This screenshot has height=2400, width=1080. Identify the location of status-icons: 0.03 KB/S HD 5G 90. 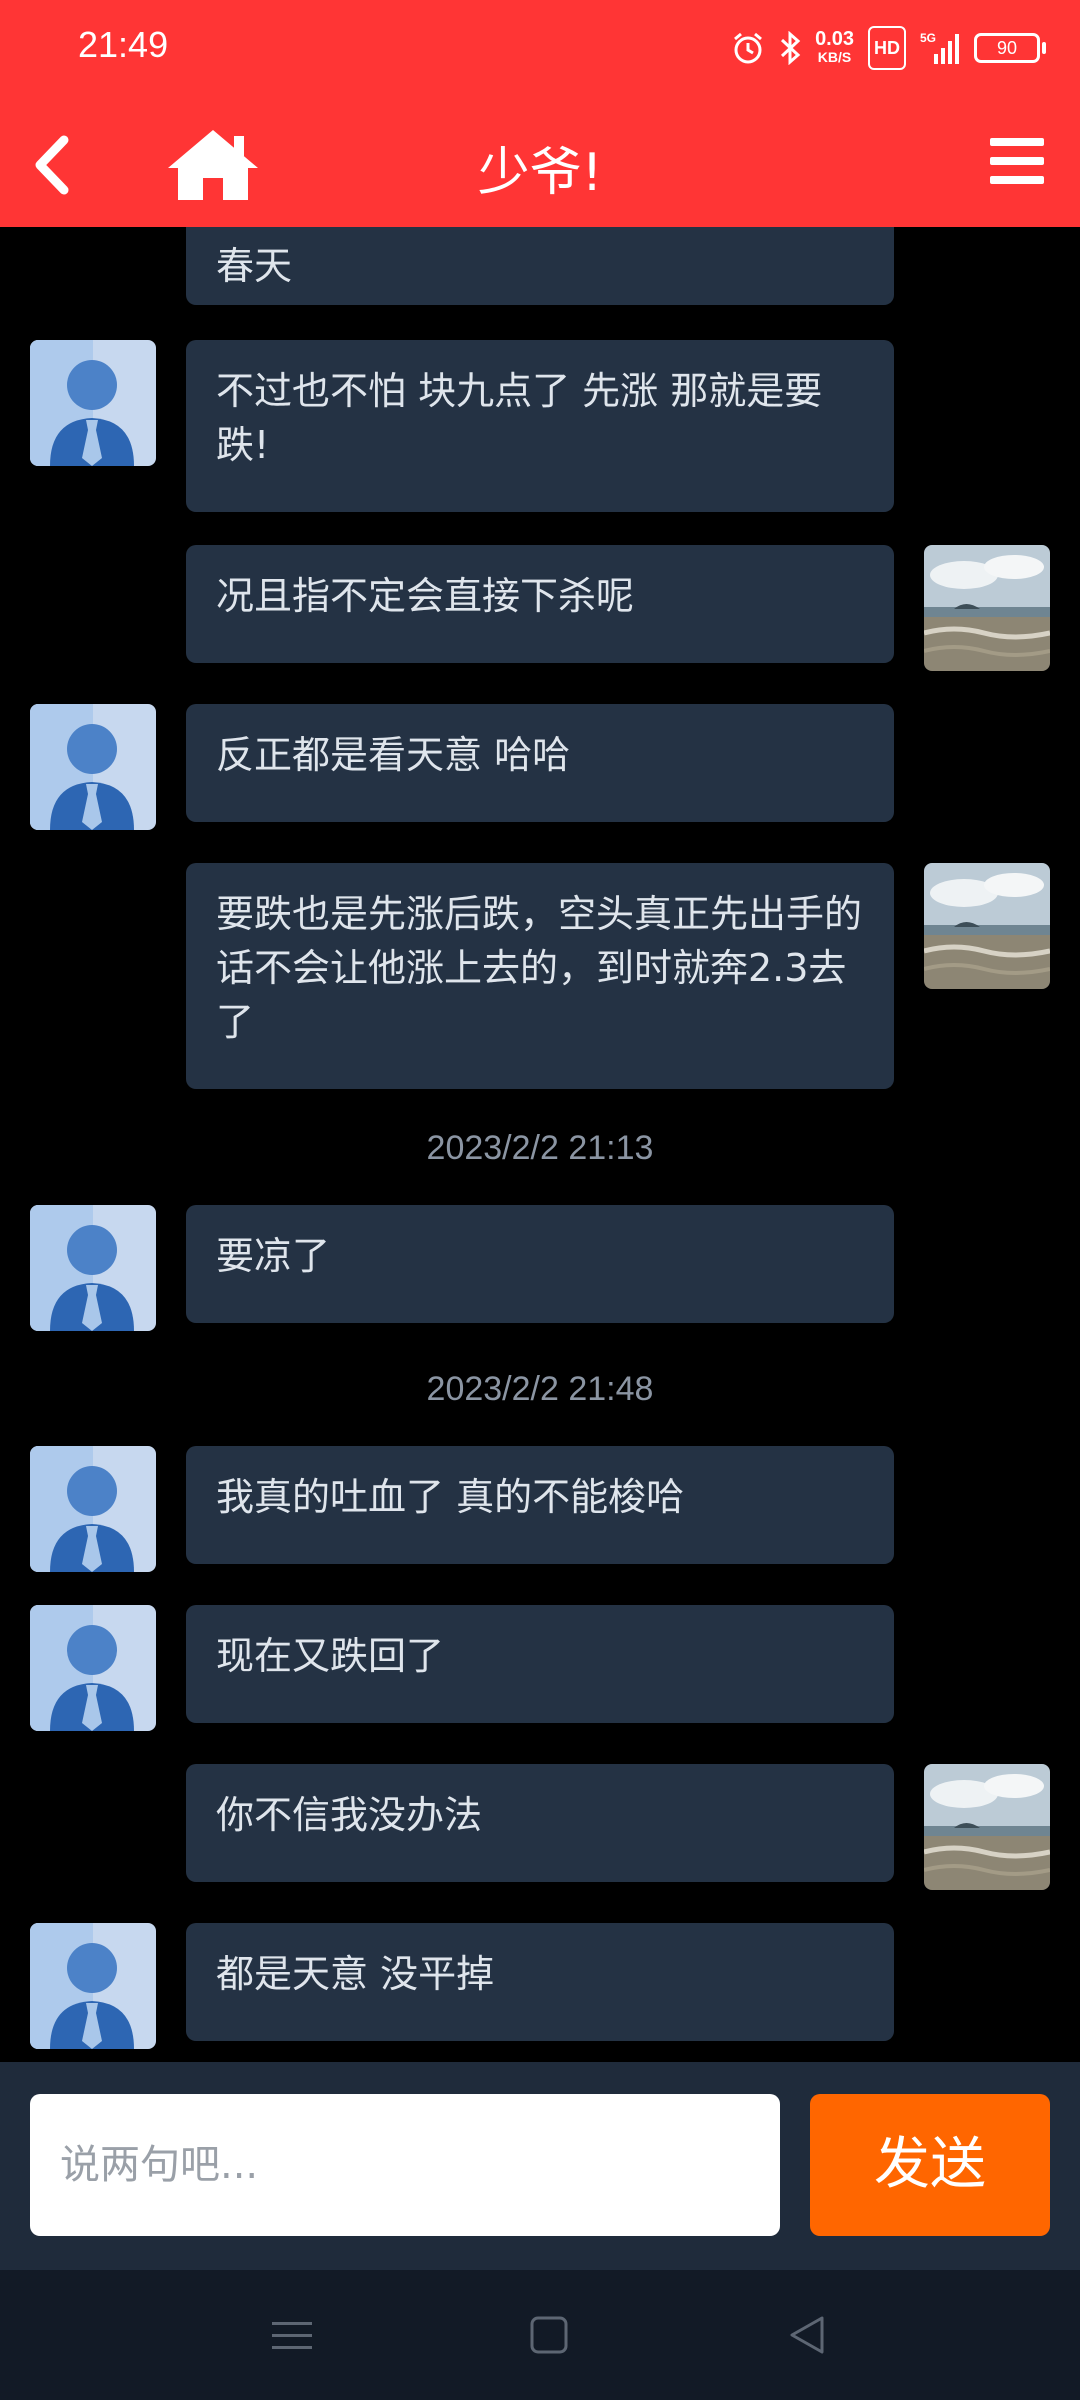
(888, 48).